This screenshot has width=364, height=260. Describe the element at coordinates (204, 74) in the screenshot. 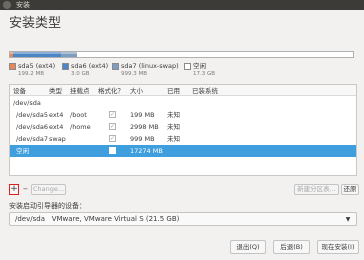

I see `legend-size: 17.3 GB` at that location.